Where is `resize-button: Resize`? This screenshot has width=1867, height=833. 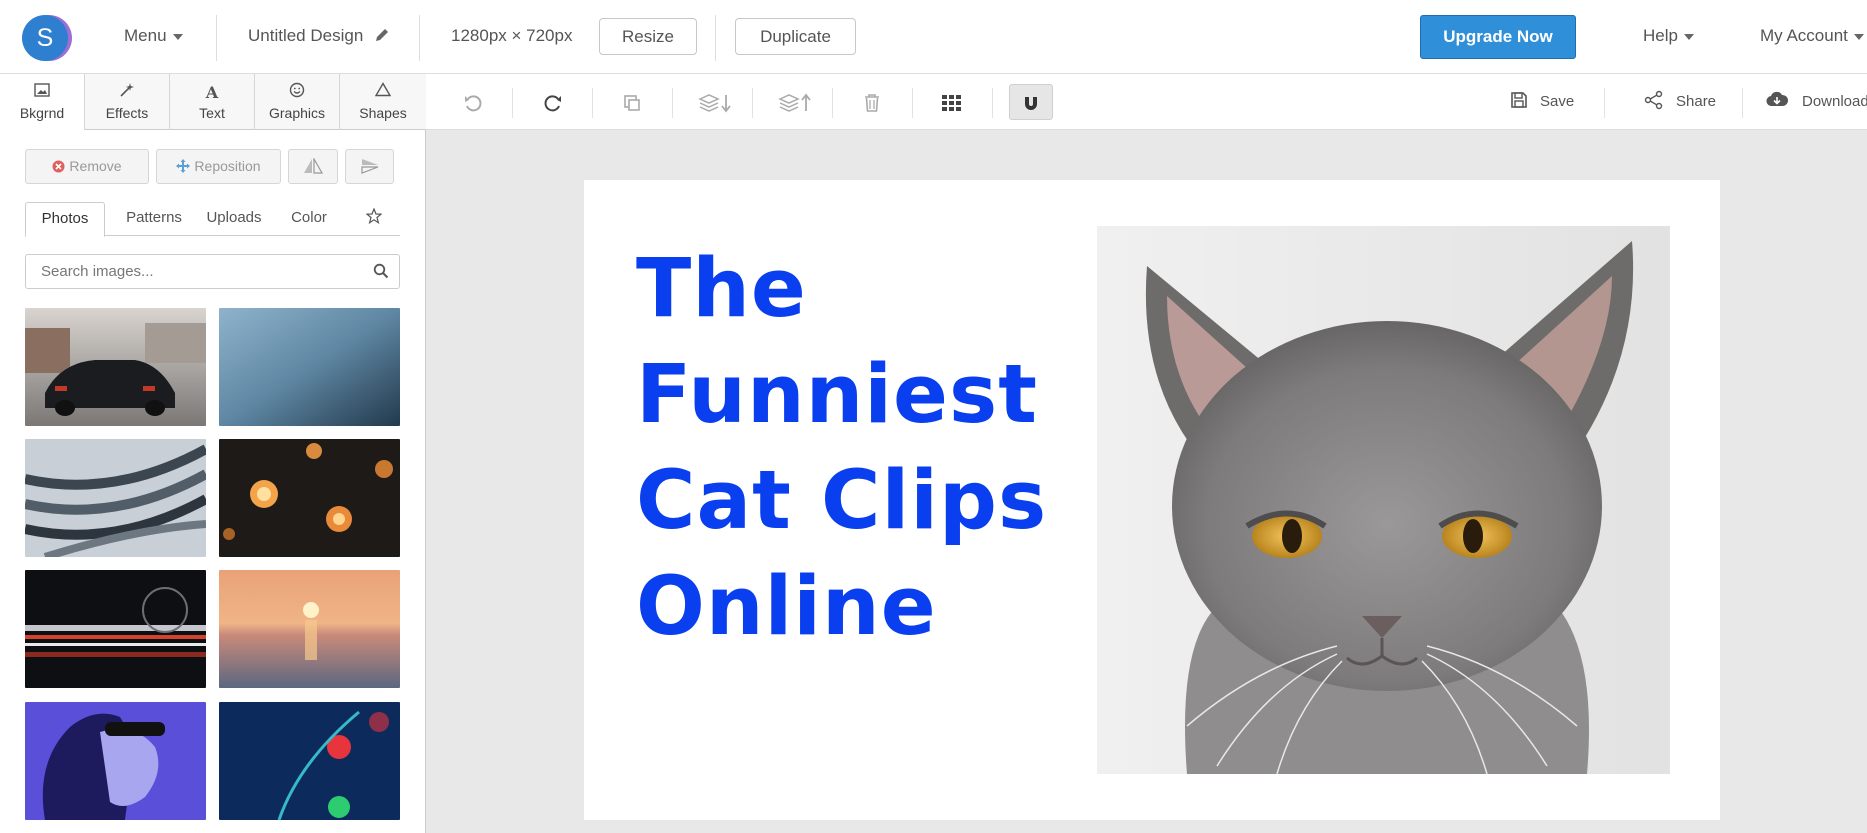
resize-button: Resize is located at coordinates (648, 36).